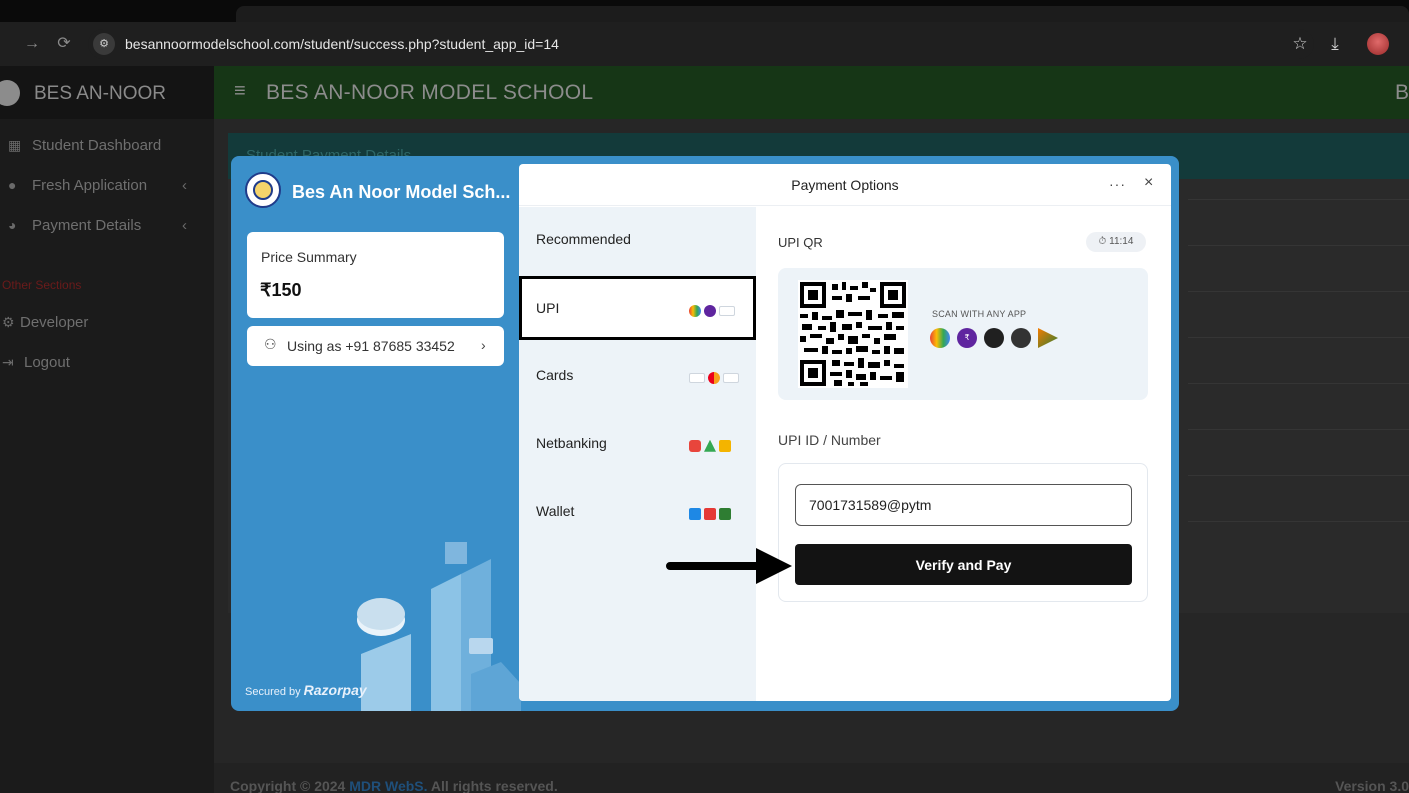  What do you see at coordinates (637, 511) in the screenshot?
I see `method-wallet: Wallet` at bounding box center [637, 511].